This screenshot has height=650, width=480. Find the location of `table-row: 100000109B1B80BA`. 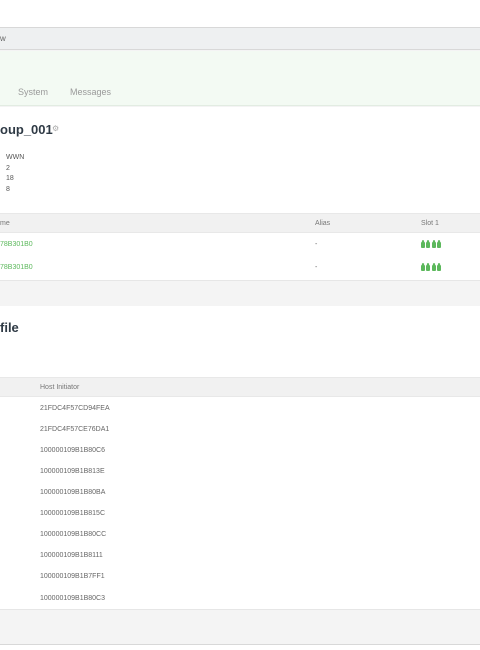

table-row: 100000109B1B80BA is located at coordinates (240, 493).